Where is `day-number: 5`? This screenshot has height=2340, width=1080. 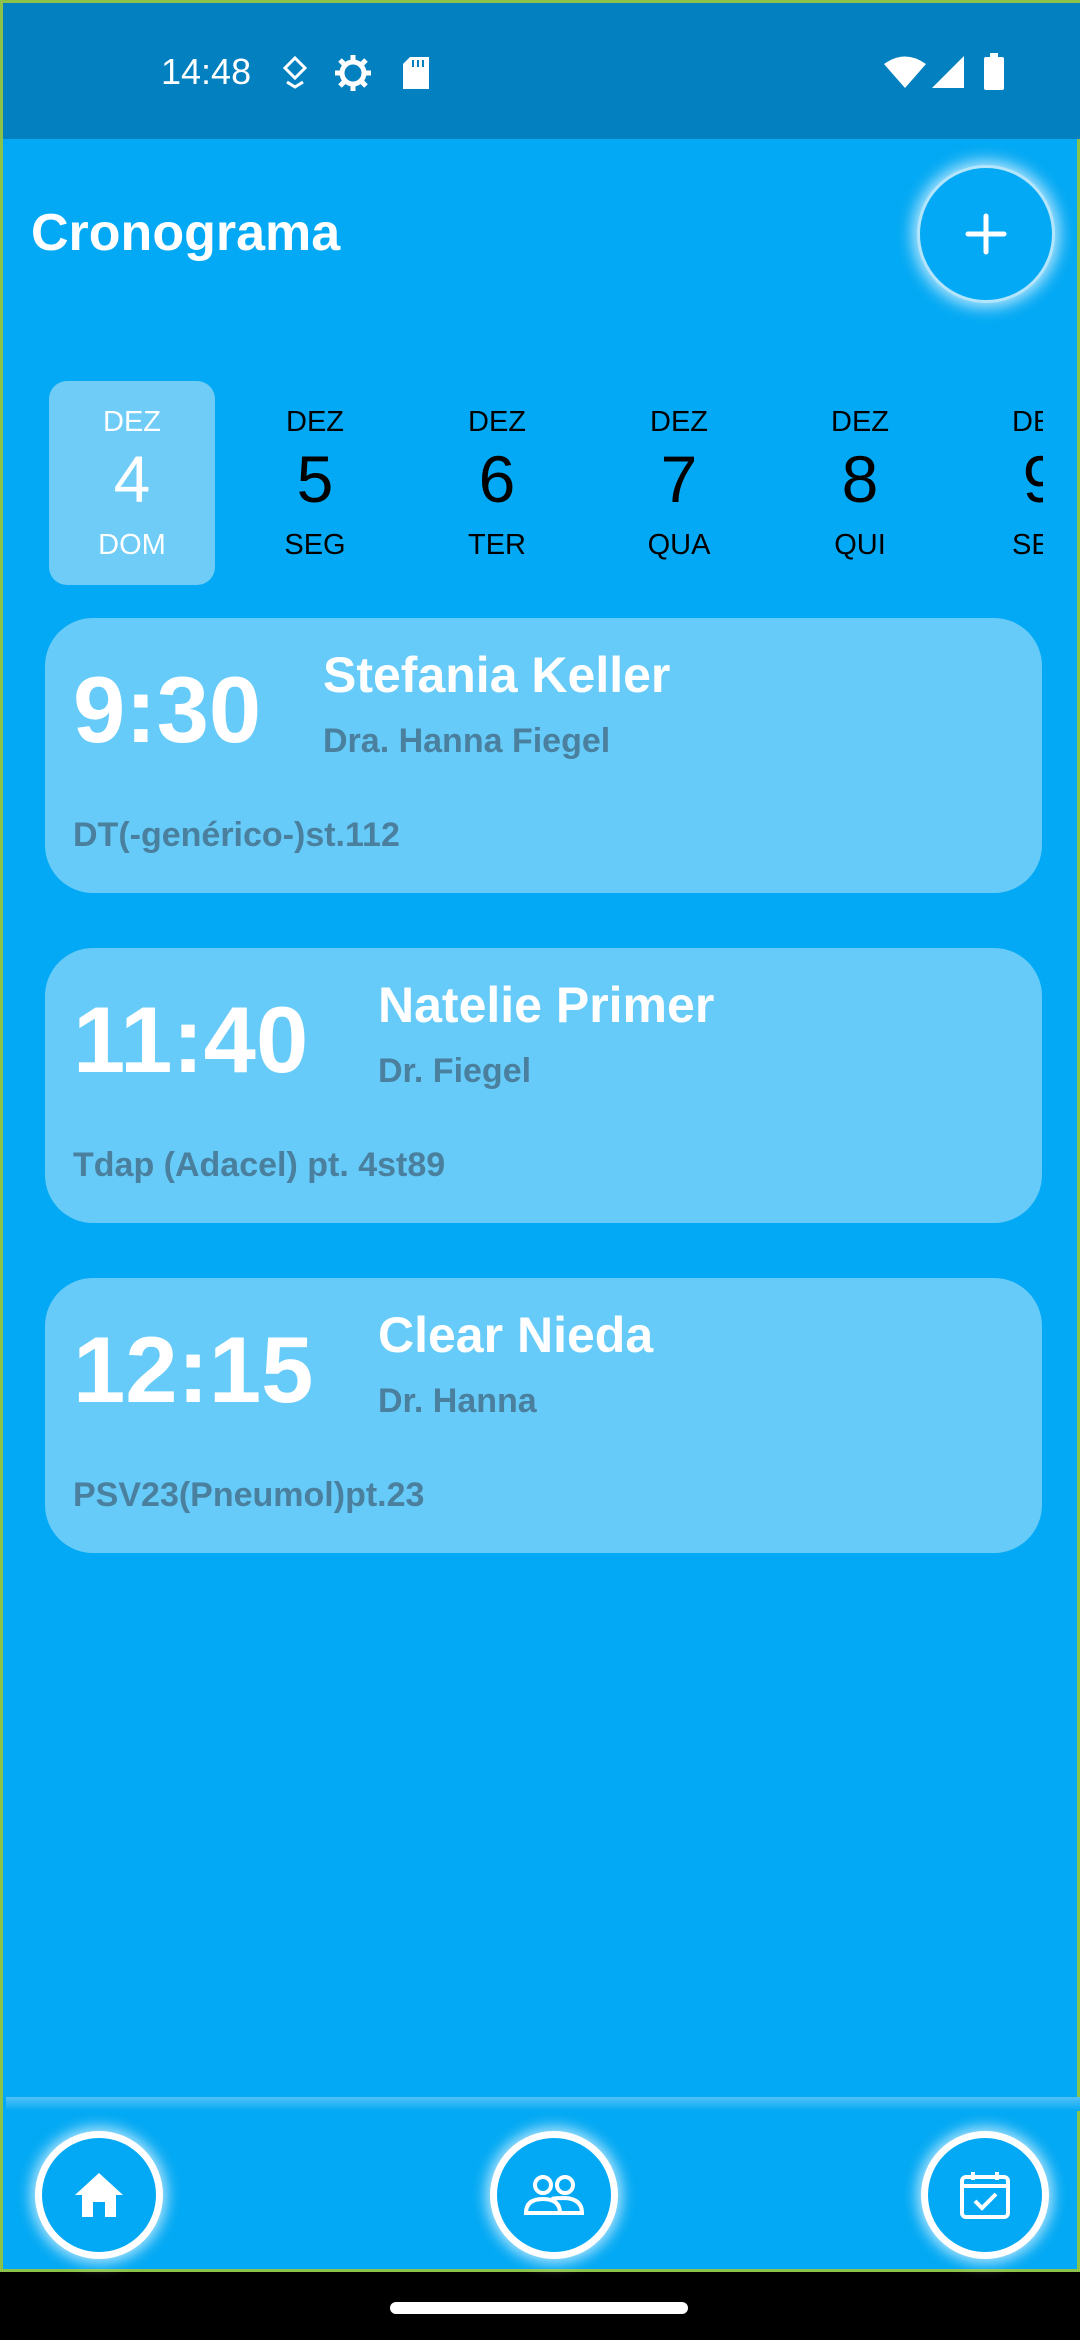 day-number: 5 is located at coordinates (315, 479).